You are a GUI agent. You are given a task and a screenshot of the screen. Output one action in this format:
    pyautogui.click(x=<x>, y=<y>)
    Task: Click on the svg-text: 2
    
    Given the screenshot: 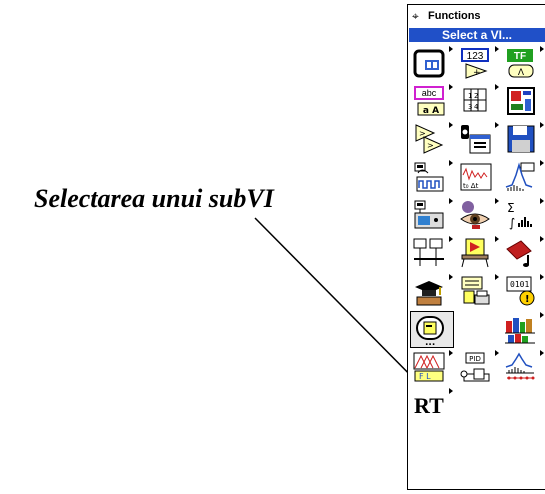 What is the action you would take?
    pyautogui.click(x=476, y=96)
    